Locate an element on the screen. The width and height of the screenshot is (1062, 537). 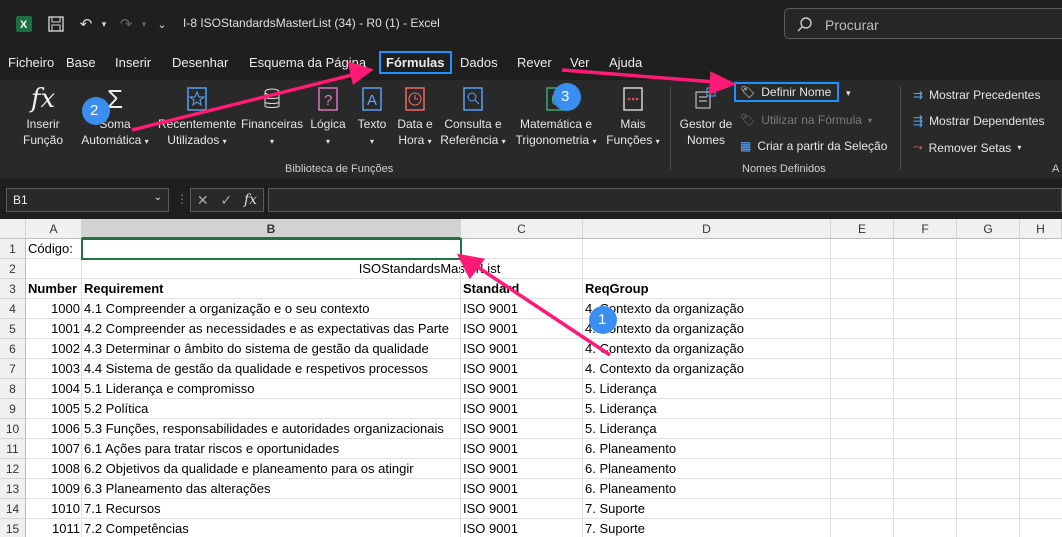
name-box: B1 ⌄ is located at coordinates (87, 200).